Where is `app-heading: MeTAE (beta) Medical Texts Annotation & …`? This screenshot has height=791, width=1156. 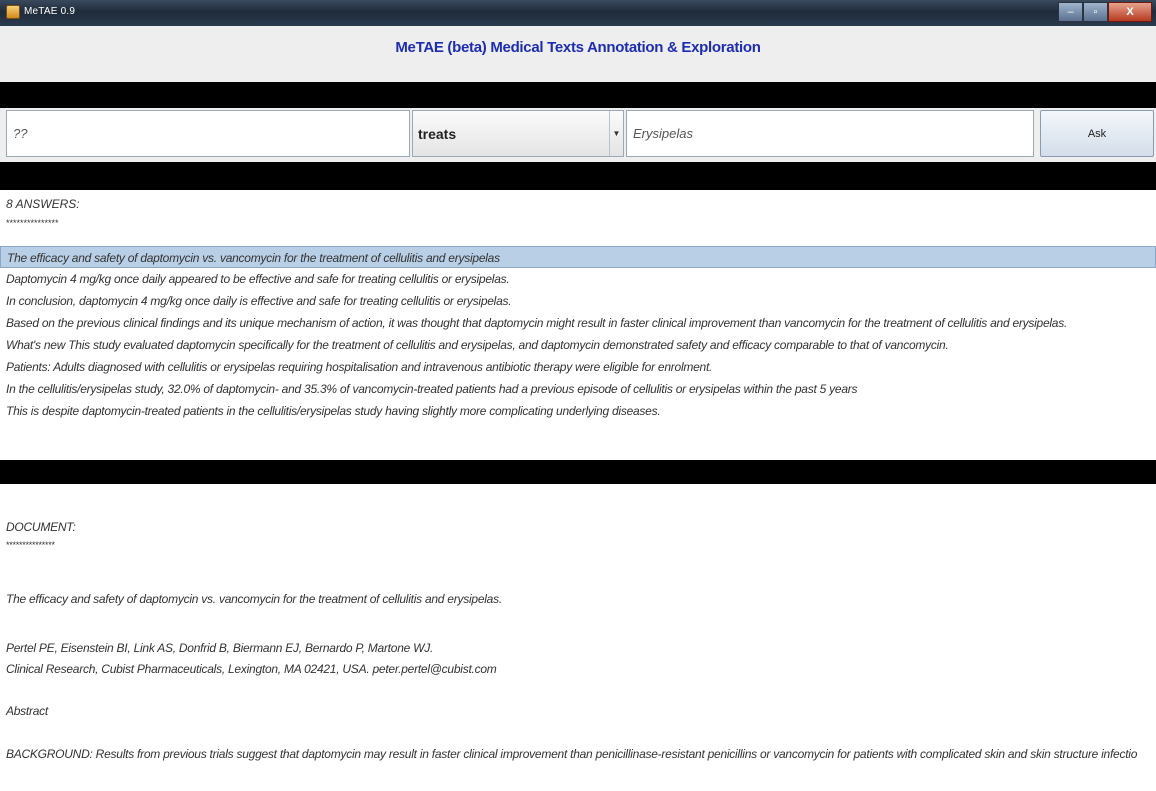 app-heading: MeTAE (beta) Medical Texts Annotation & … is located at coordinates (578, 47).